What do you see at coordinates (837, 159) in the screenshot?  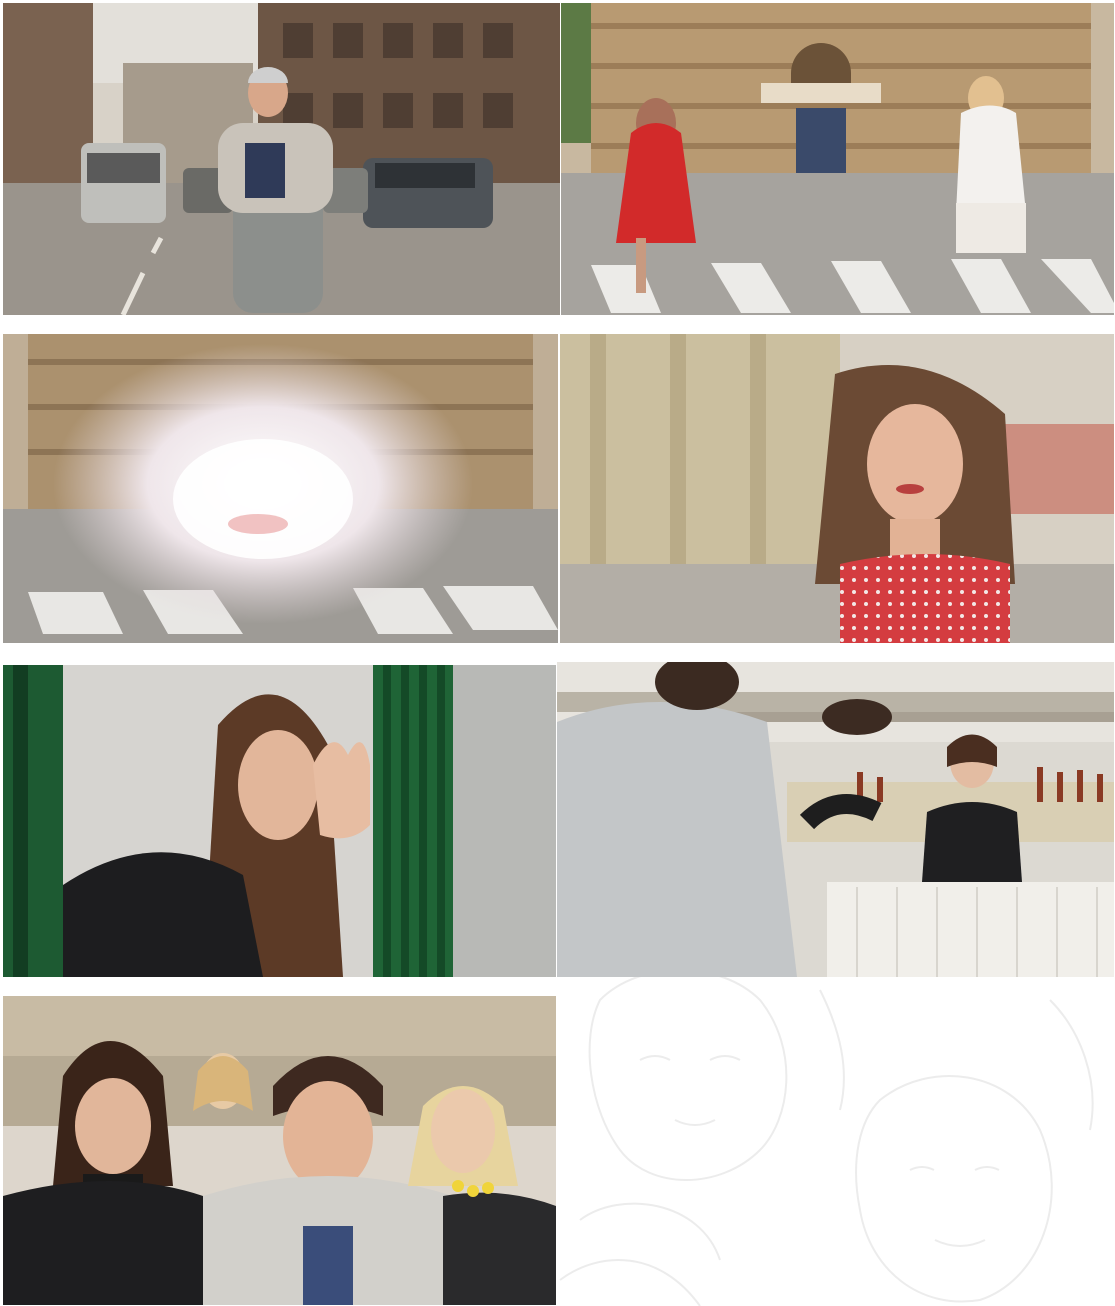 I see `photo-frame-running` at bounding box center [837, 159].